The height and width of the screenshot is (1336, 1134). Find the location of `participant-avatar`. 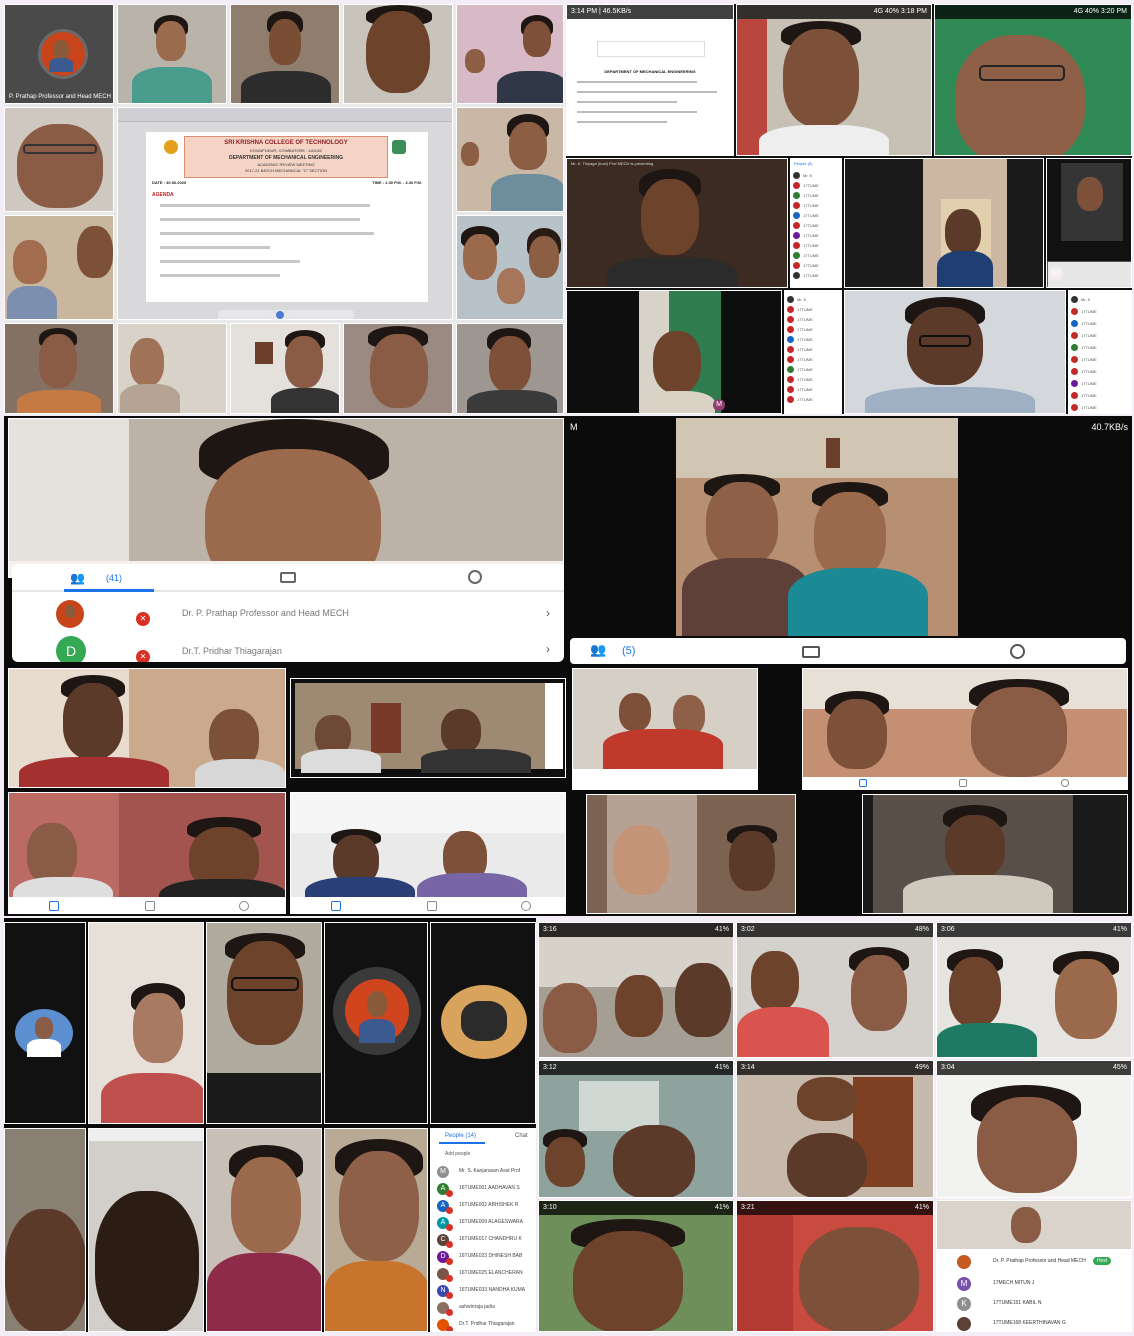

participant-avatar is located at coordinates (484, 1022).